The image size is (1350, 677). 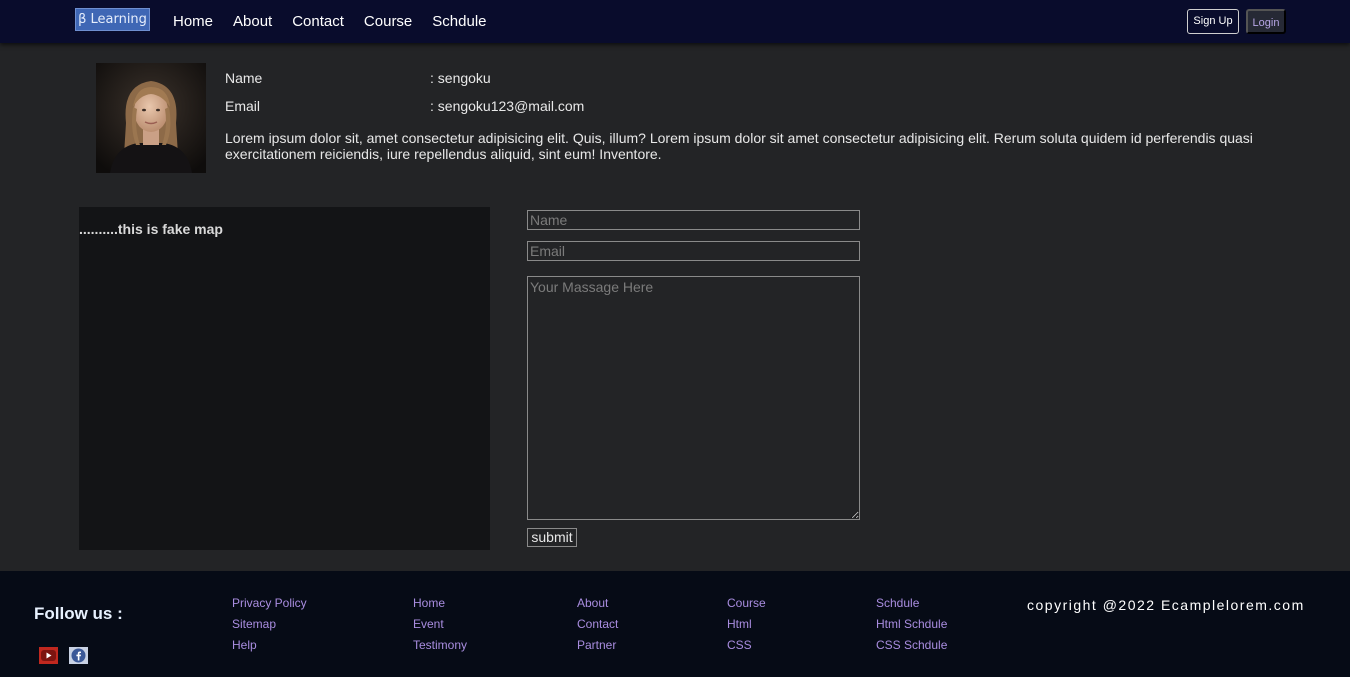 I want to click on footer-column-3: About Contact Partner, so click(x=597, y=627).